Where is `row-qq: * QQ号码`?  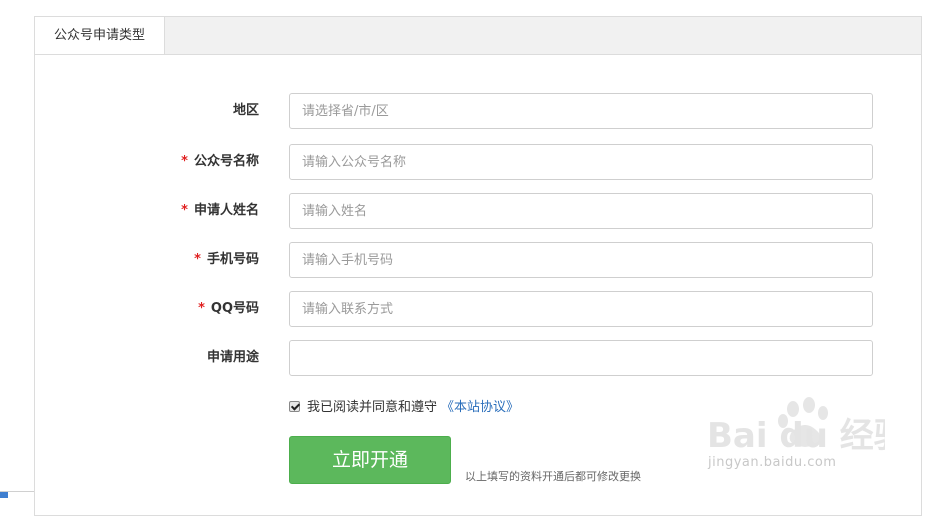 row-qq: * QQ号码 is located at coordinates (478, 309).